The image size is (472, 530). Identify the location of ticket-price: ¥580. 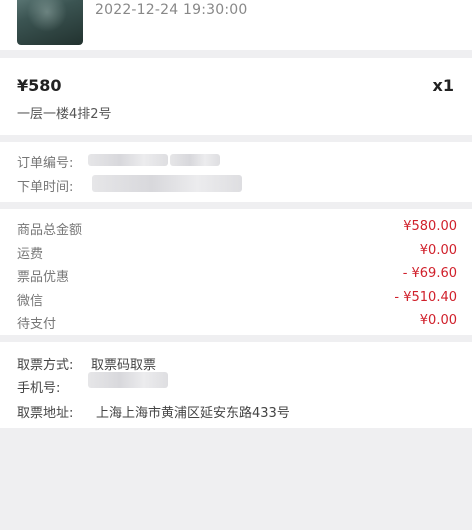
(39, 85).